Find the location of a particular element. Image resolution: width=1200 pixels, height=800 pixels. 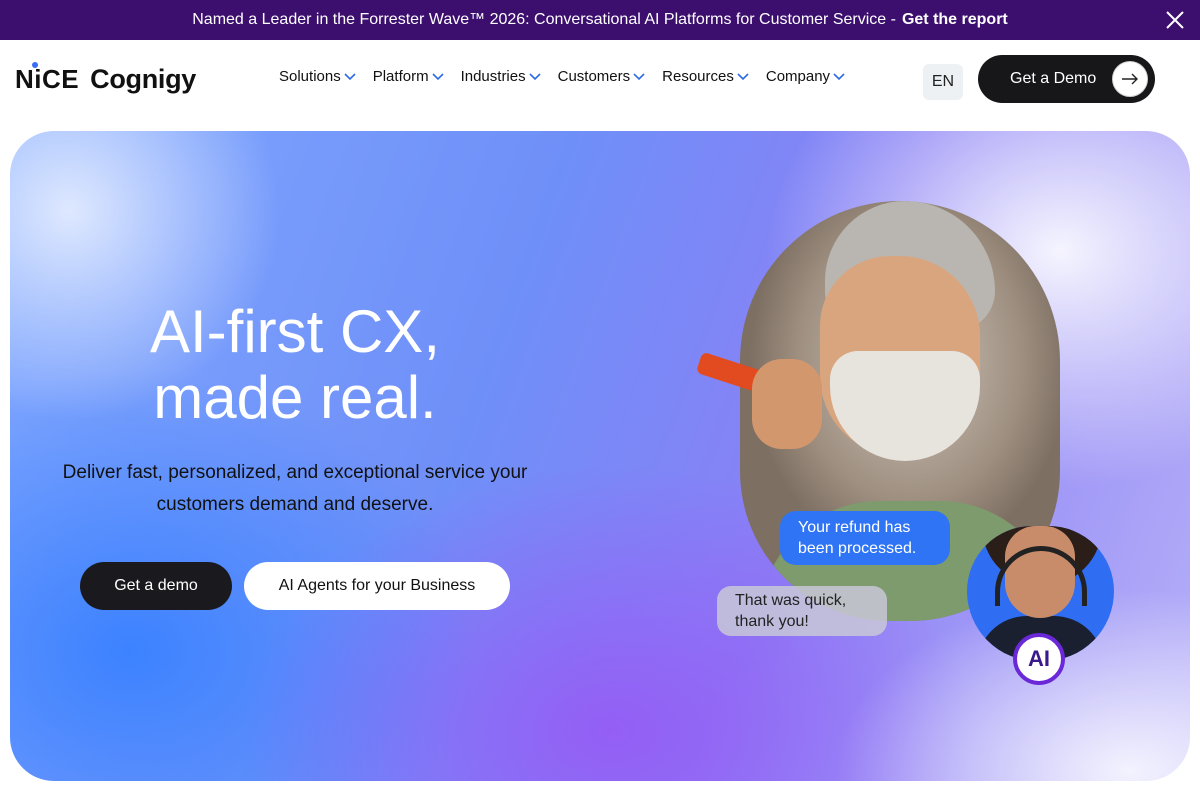

get-demo-button: Get a Demo is located at coordinates (1066, 79).